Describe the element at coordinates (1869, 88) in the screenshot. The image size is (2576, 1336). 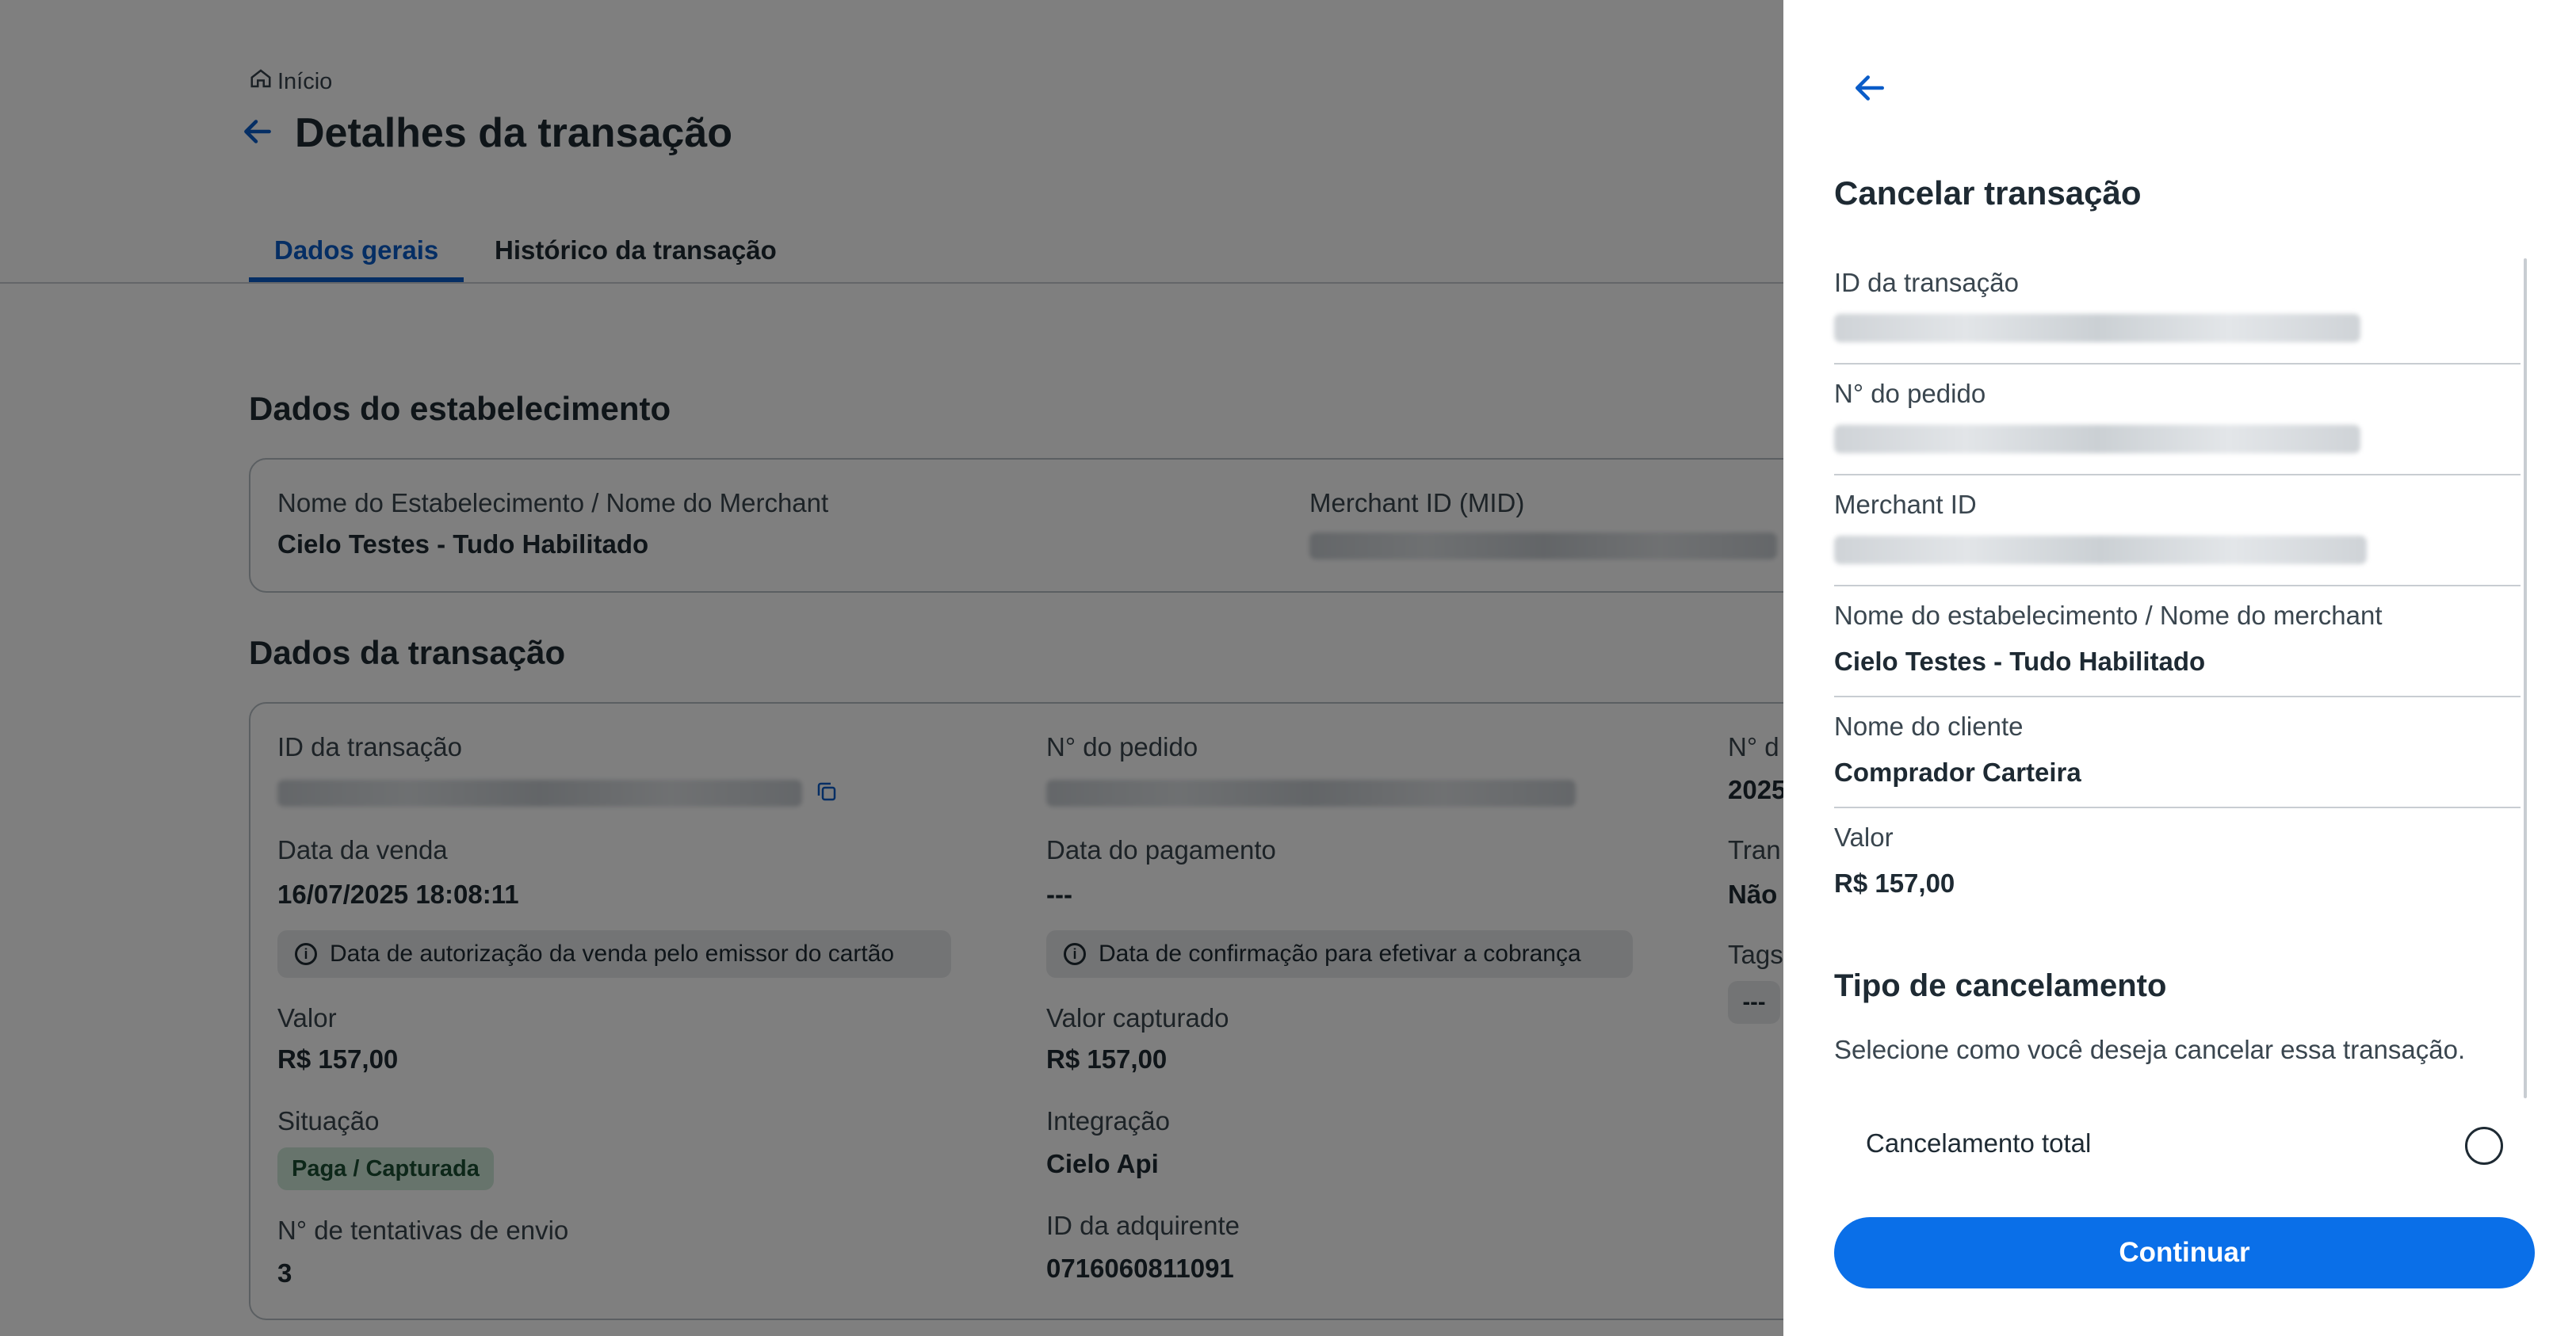
I see `back-arrow-icon` at that location.